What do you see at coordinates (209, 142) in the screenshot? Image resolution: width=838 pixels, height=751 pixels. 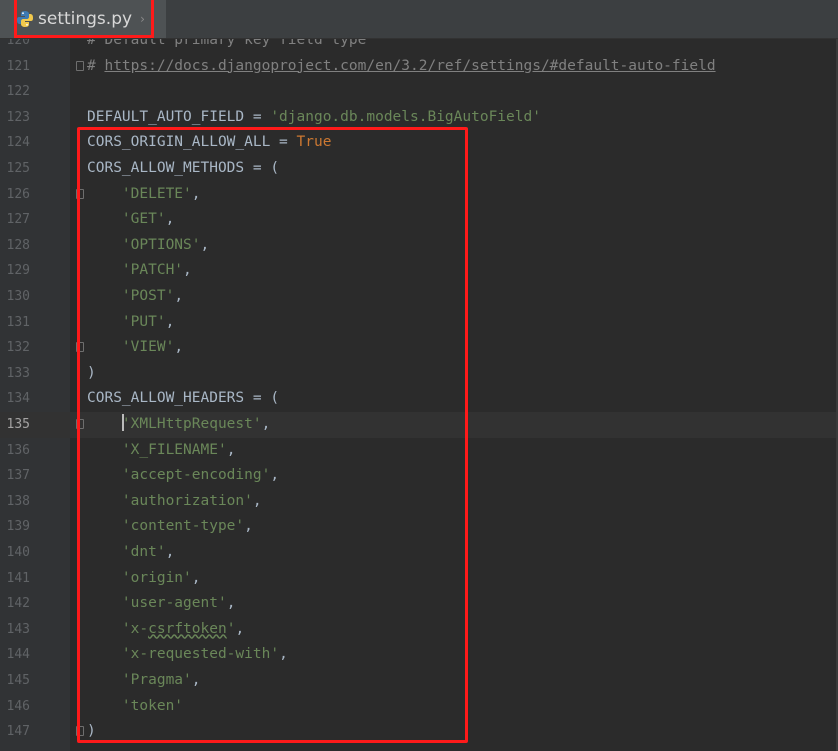 I see `code-text: CORS_ORIGIN_ALLOW_ALL = True` at bounding box center [209, 142].